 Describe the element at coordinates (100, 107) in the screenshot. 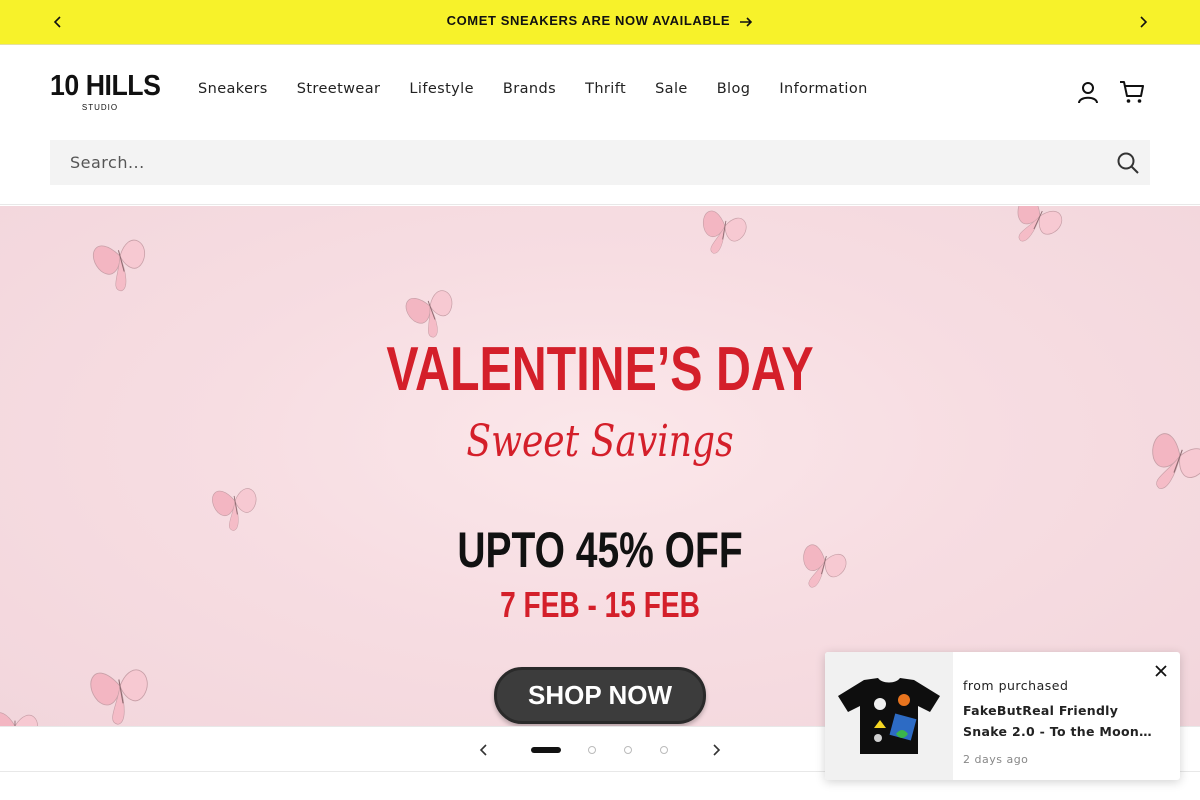

I see `logo-subtitle: STUDIO` at that location.